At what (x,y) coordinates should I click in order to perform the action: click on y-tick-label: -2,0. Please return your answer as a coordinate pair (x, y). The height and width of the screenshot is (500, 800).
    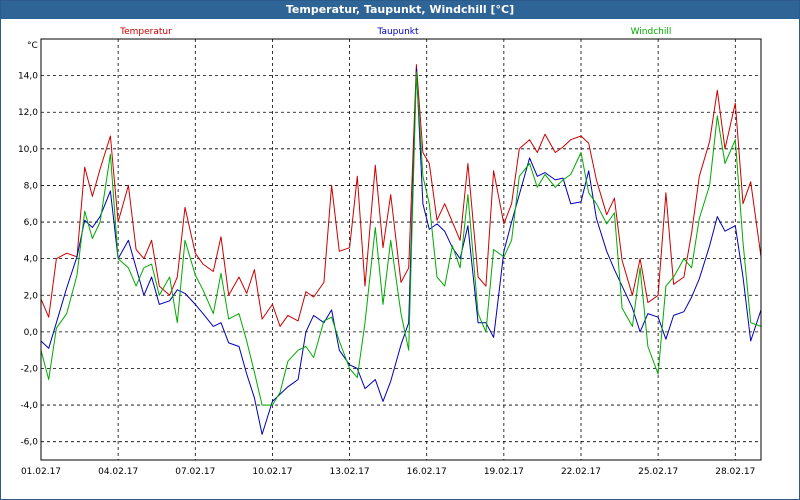
    Looking at the image, I should click on (29, 369).